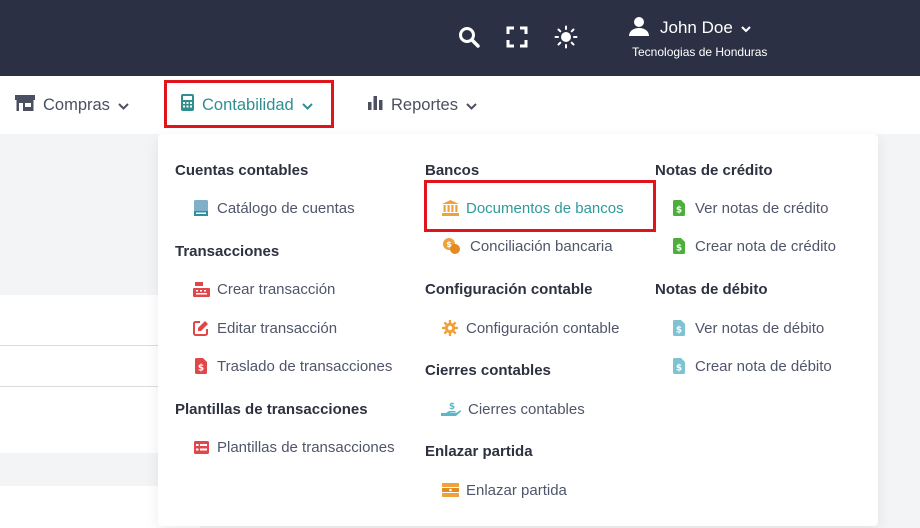  What do you see at coordinates (450, 490) in the screenshot?
I see `money-stack-icon` at bounding box center [450, 490].